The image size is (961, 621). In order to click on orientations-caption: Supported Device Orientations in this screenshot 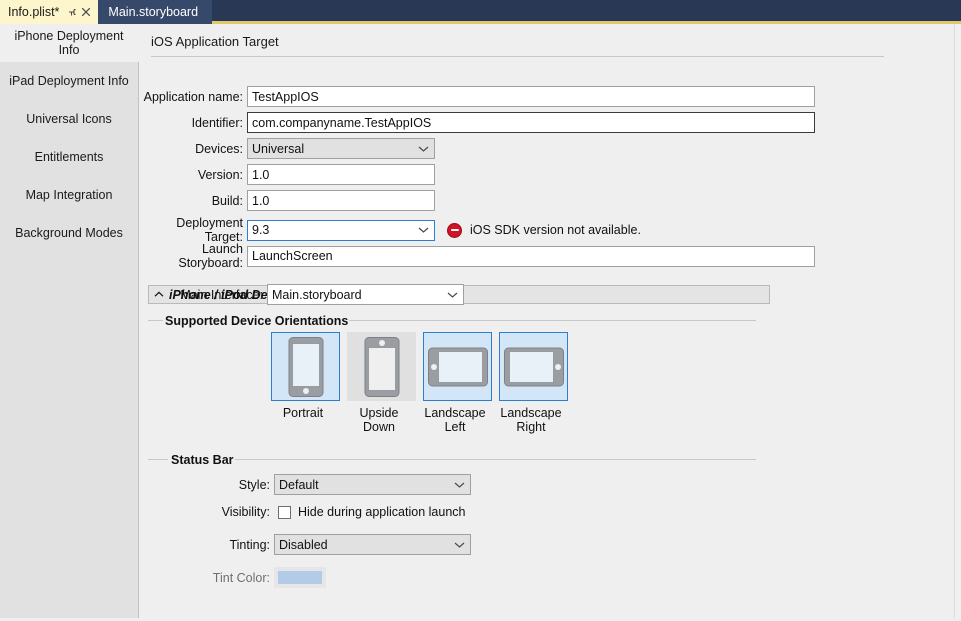, I will do `click(257, 321)`.